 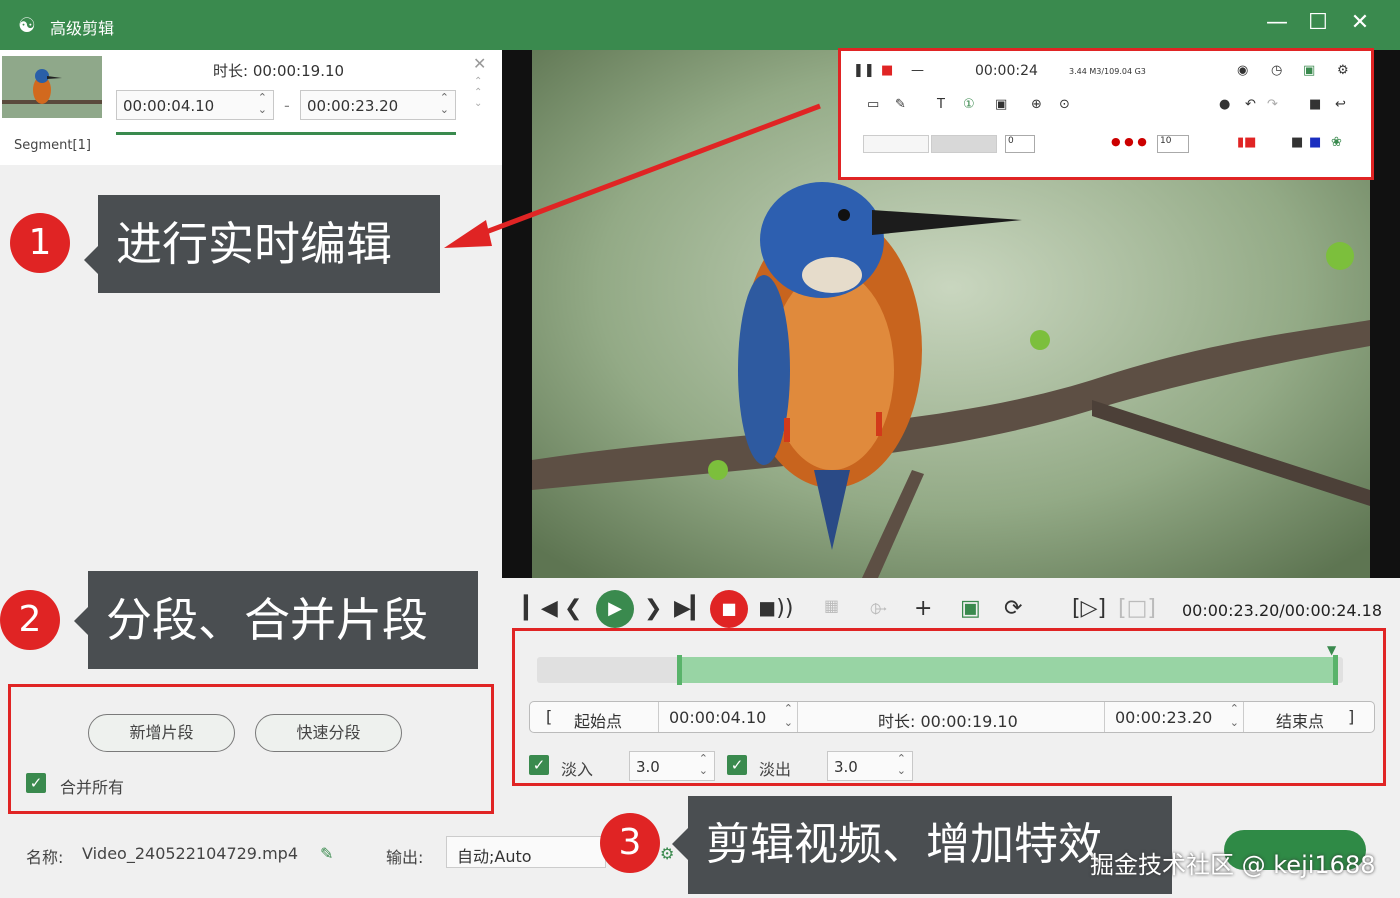 What do you see at coordinates (1297, 142) in the screenshot?
I see `color-black-swatch: ■` at bounding box center [1297, 142].